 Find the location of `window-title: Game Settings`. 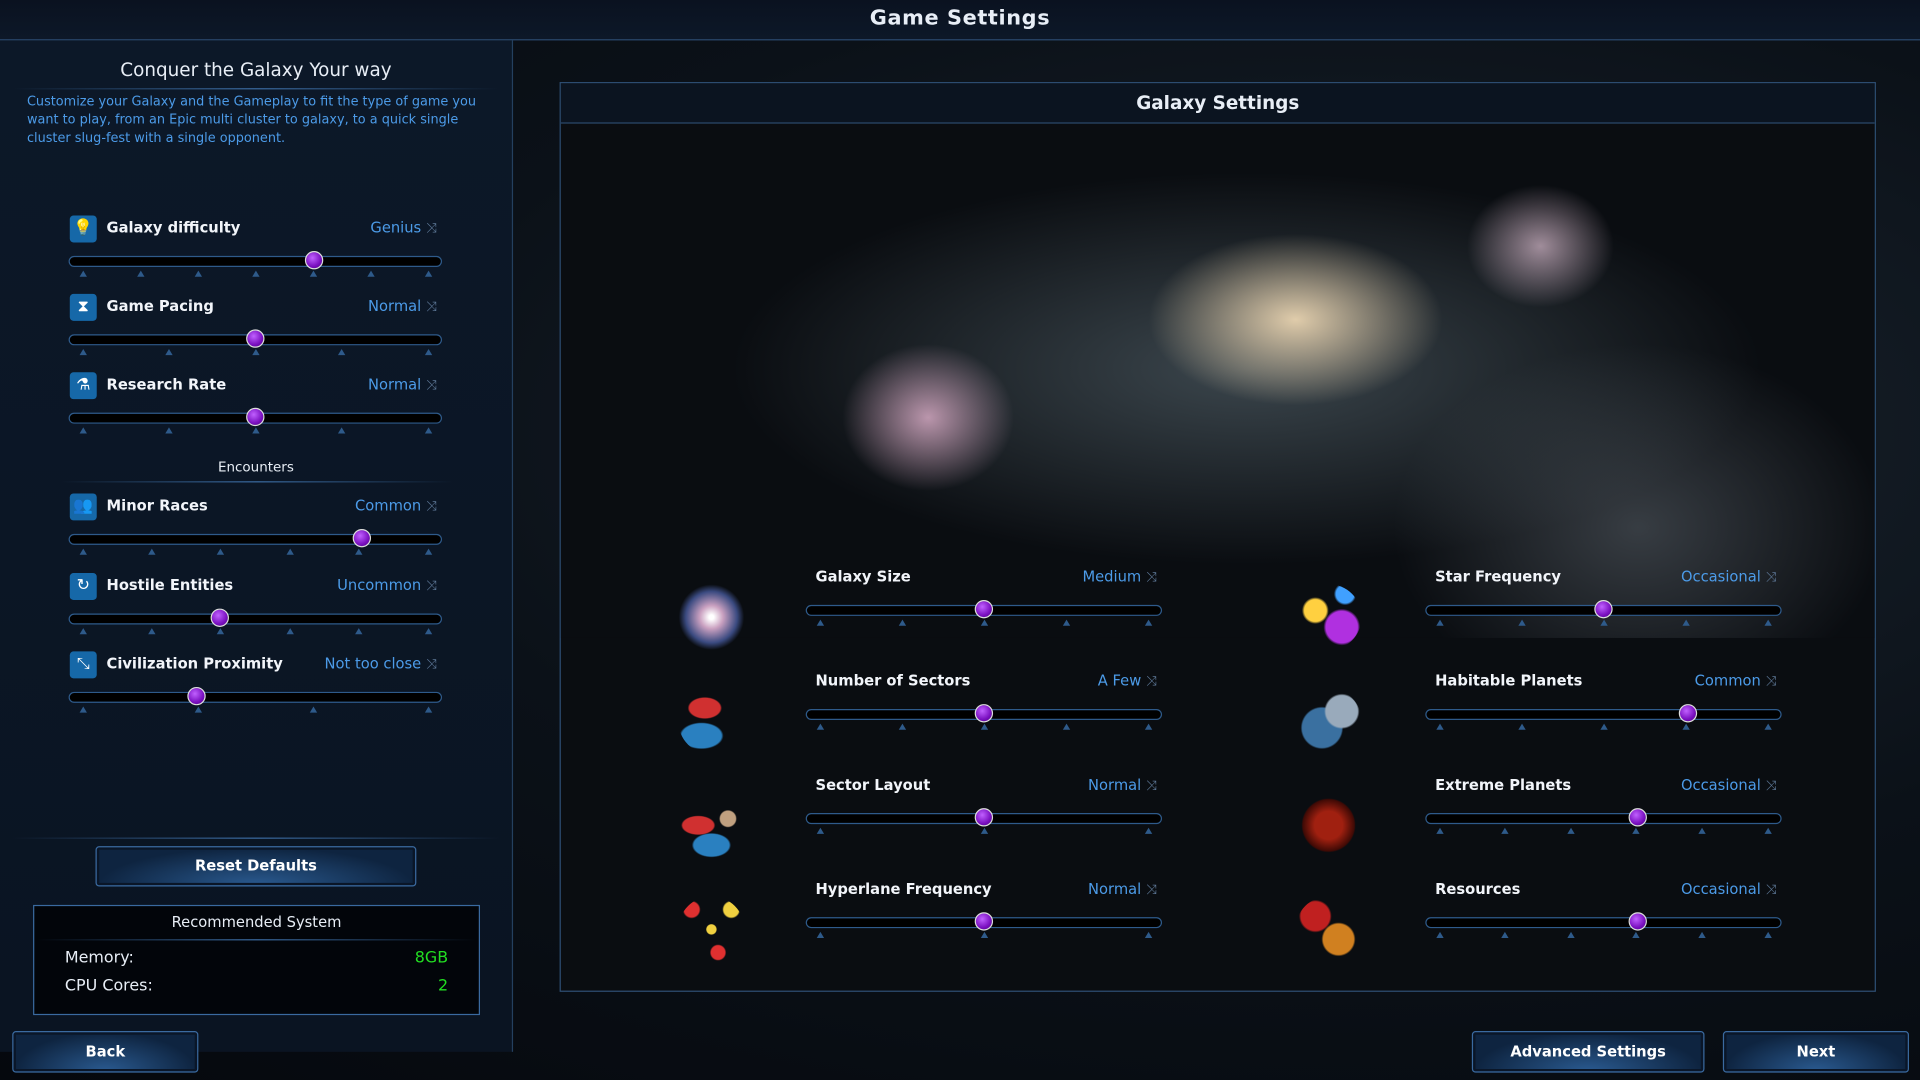

window-title: Game Settings is located at coordinates (960, 18).